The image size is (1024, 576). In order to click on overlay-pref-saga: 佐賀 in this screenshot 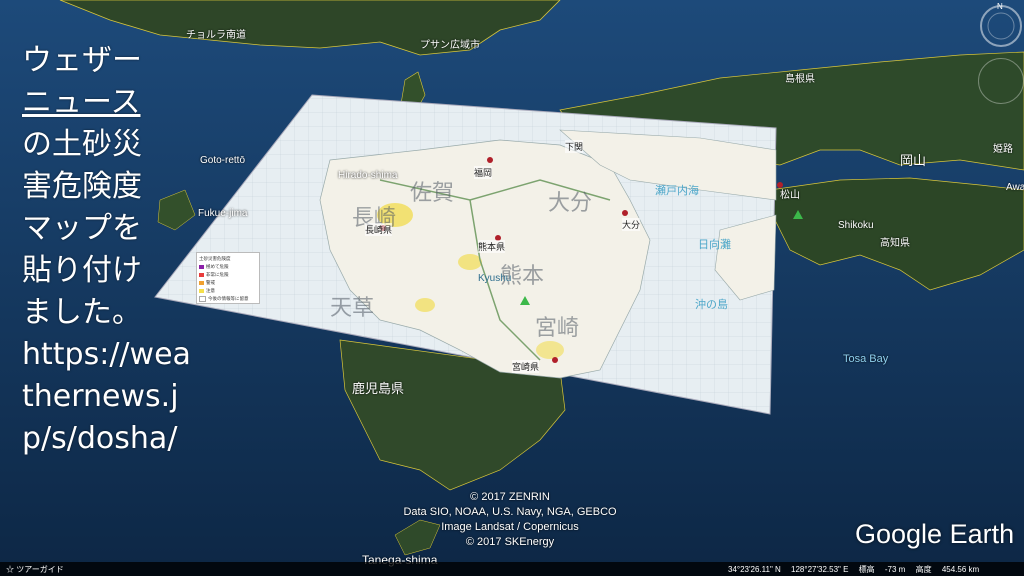, I will do `click(432, 193)`.